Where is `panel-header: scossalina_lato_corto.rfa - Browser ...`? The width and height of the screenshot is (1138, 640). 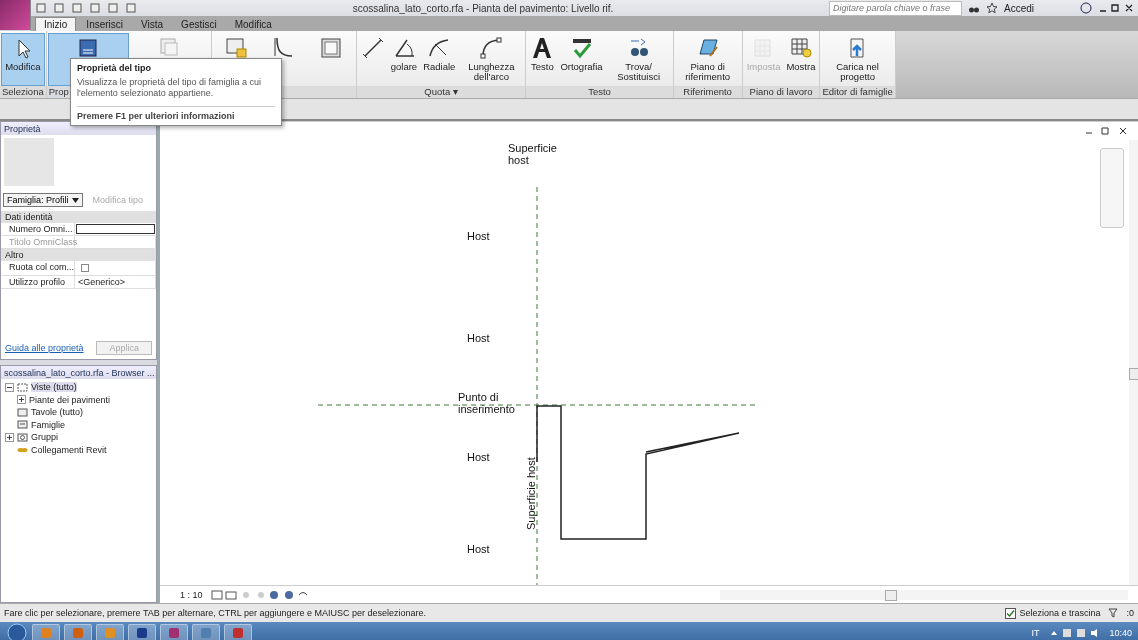
panel-header: scossalina_lato_corto.rfa - Browser ... is located at coordinates (79, 372).